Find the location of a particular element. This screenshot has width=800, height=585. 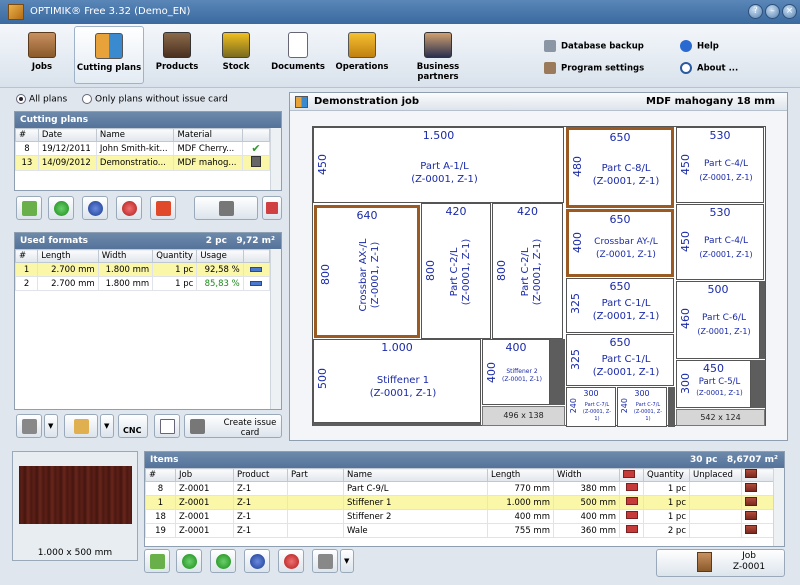

minimize-icon: – is located at coordinates (772, 11).